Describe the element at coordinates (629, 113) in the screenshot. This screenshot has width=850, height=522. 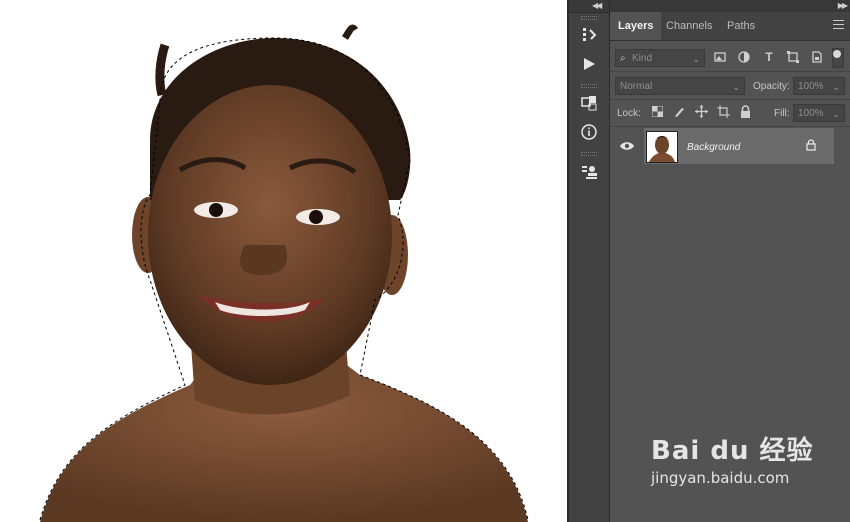
I see `lock-label: Lock:` at that location.